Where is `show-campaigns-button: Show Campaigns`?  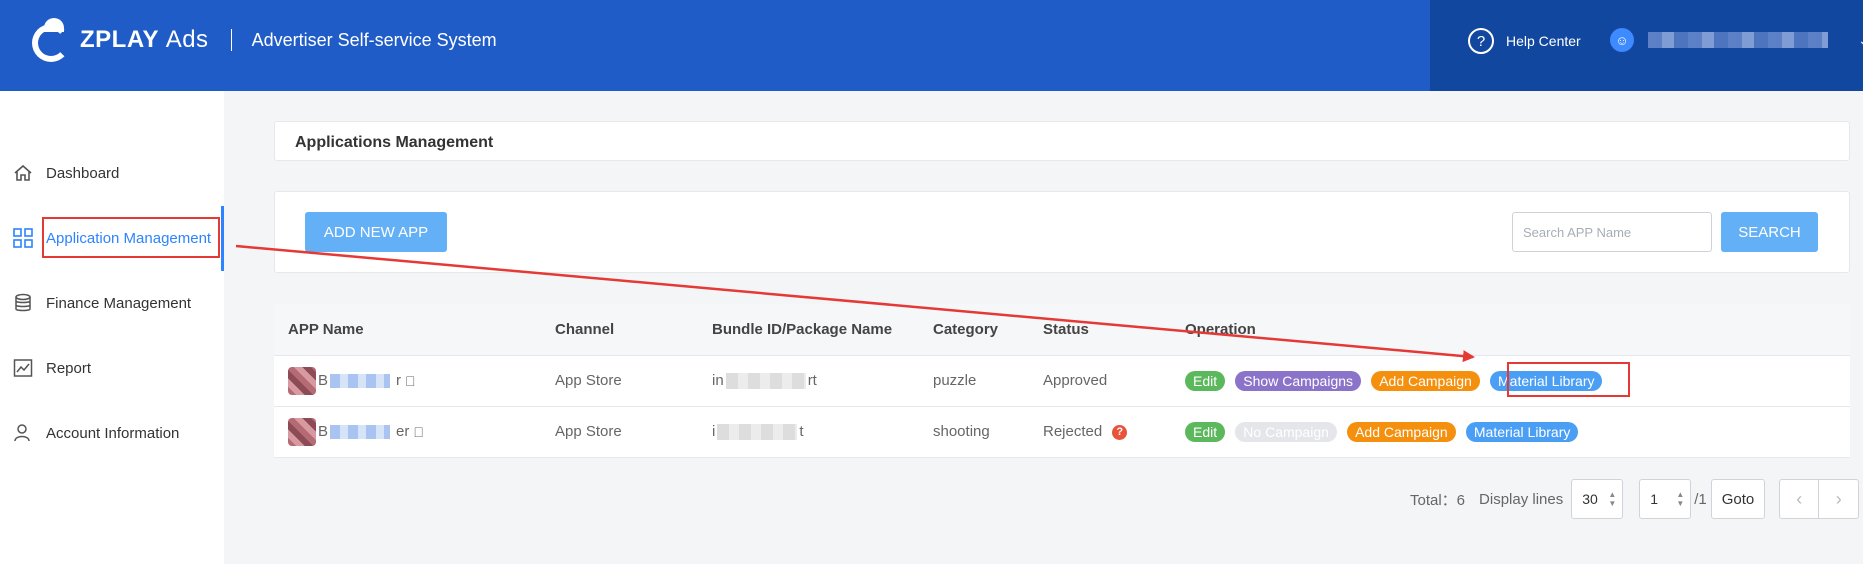
show-campaigns-button: Show Campaigns is located at coordinates (1298, 380).